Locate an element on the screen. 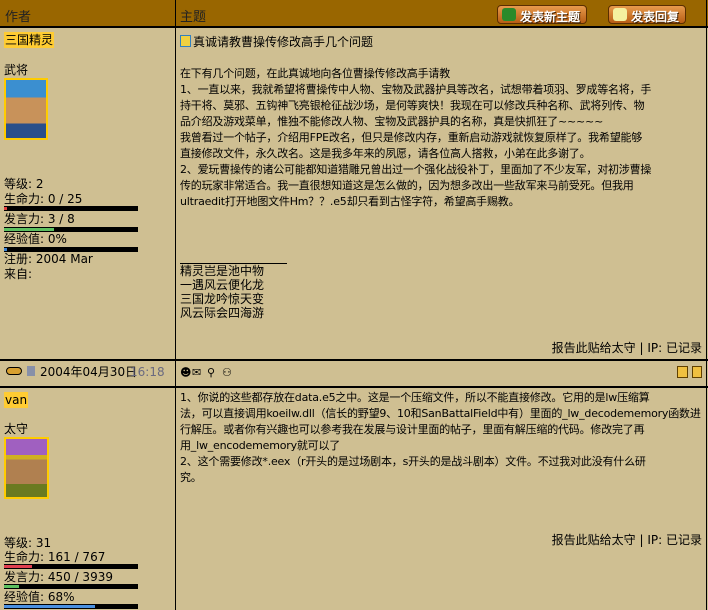 Image resolution: width=708 pixels, height=610 pixels. signature: 精灵岂是池中物 一遇风云便化龙 三国龙吟惊天变 风云际会四海游 is located at coordinates (222, 292).